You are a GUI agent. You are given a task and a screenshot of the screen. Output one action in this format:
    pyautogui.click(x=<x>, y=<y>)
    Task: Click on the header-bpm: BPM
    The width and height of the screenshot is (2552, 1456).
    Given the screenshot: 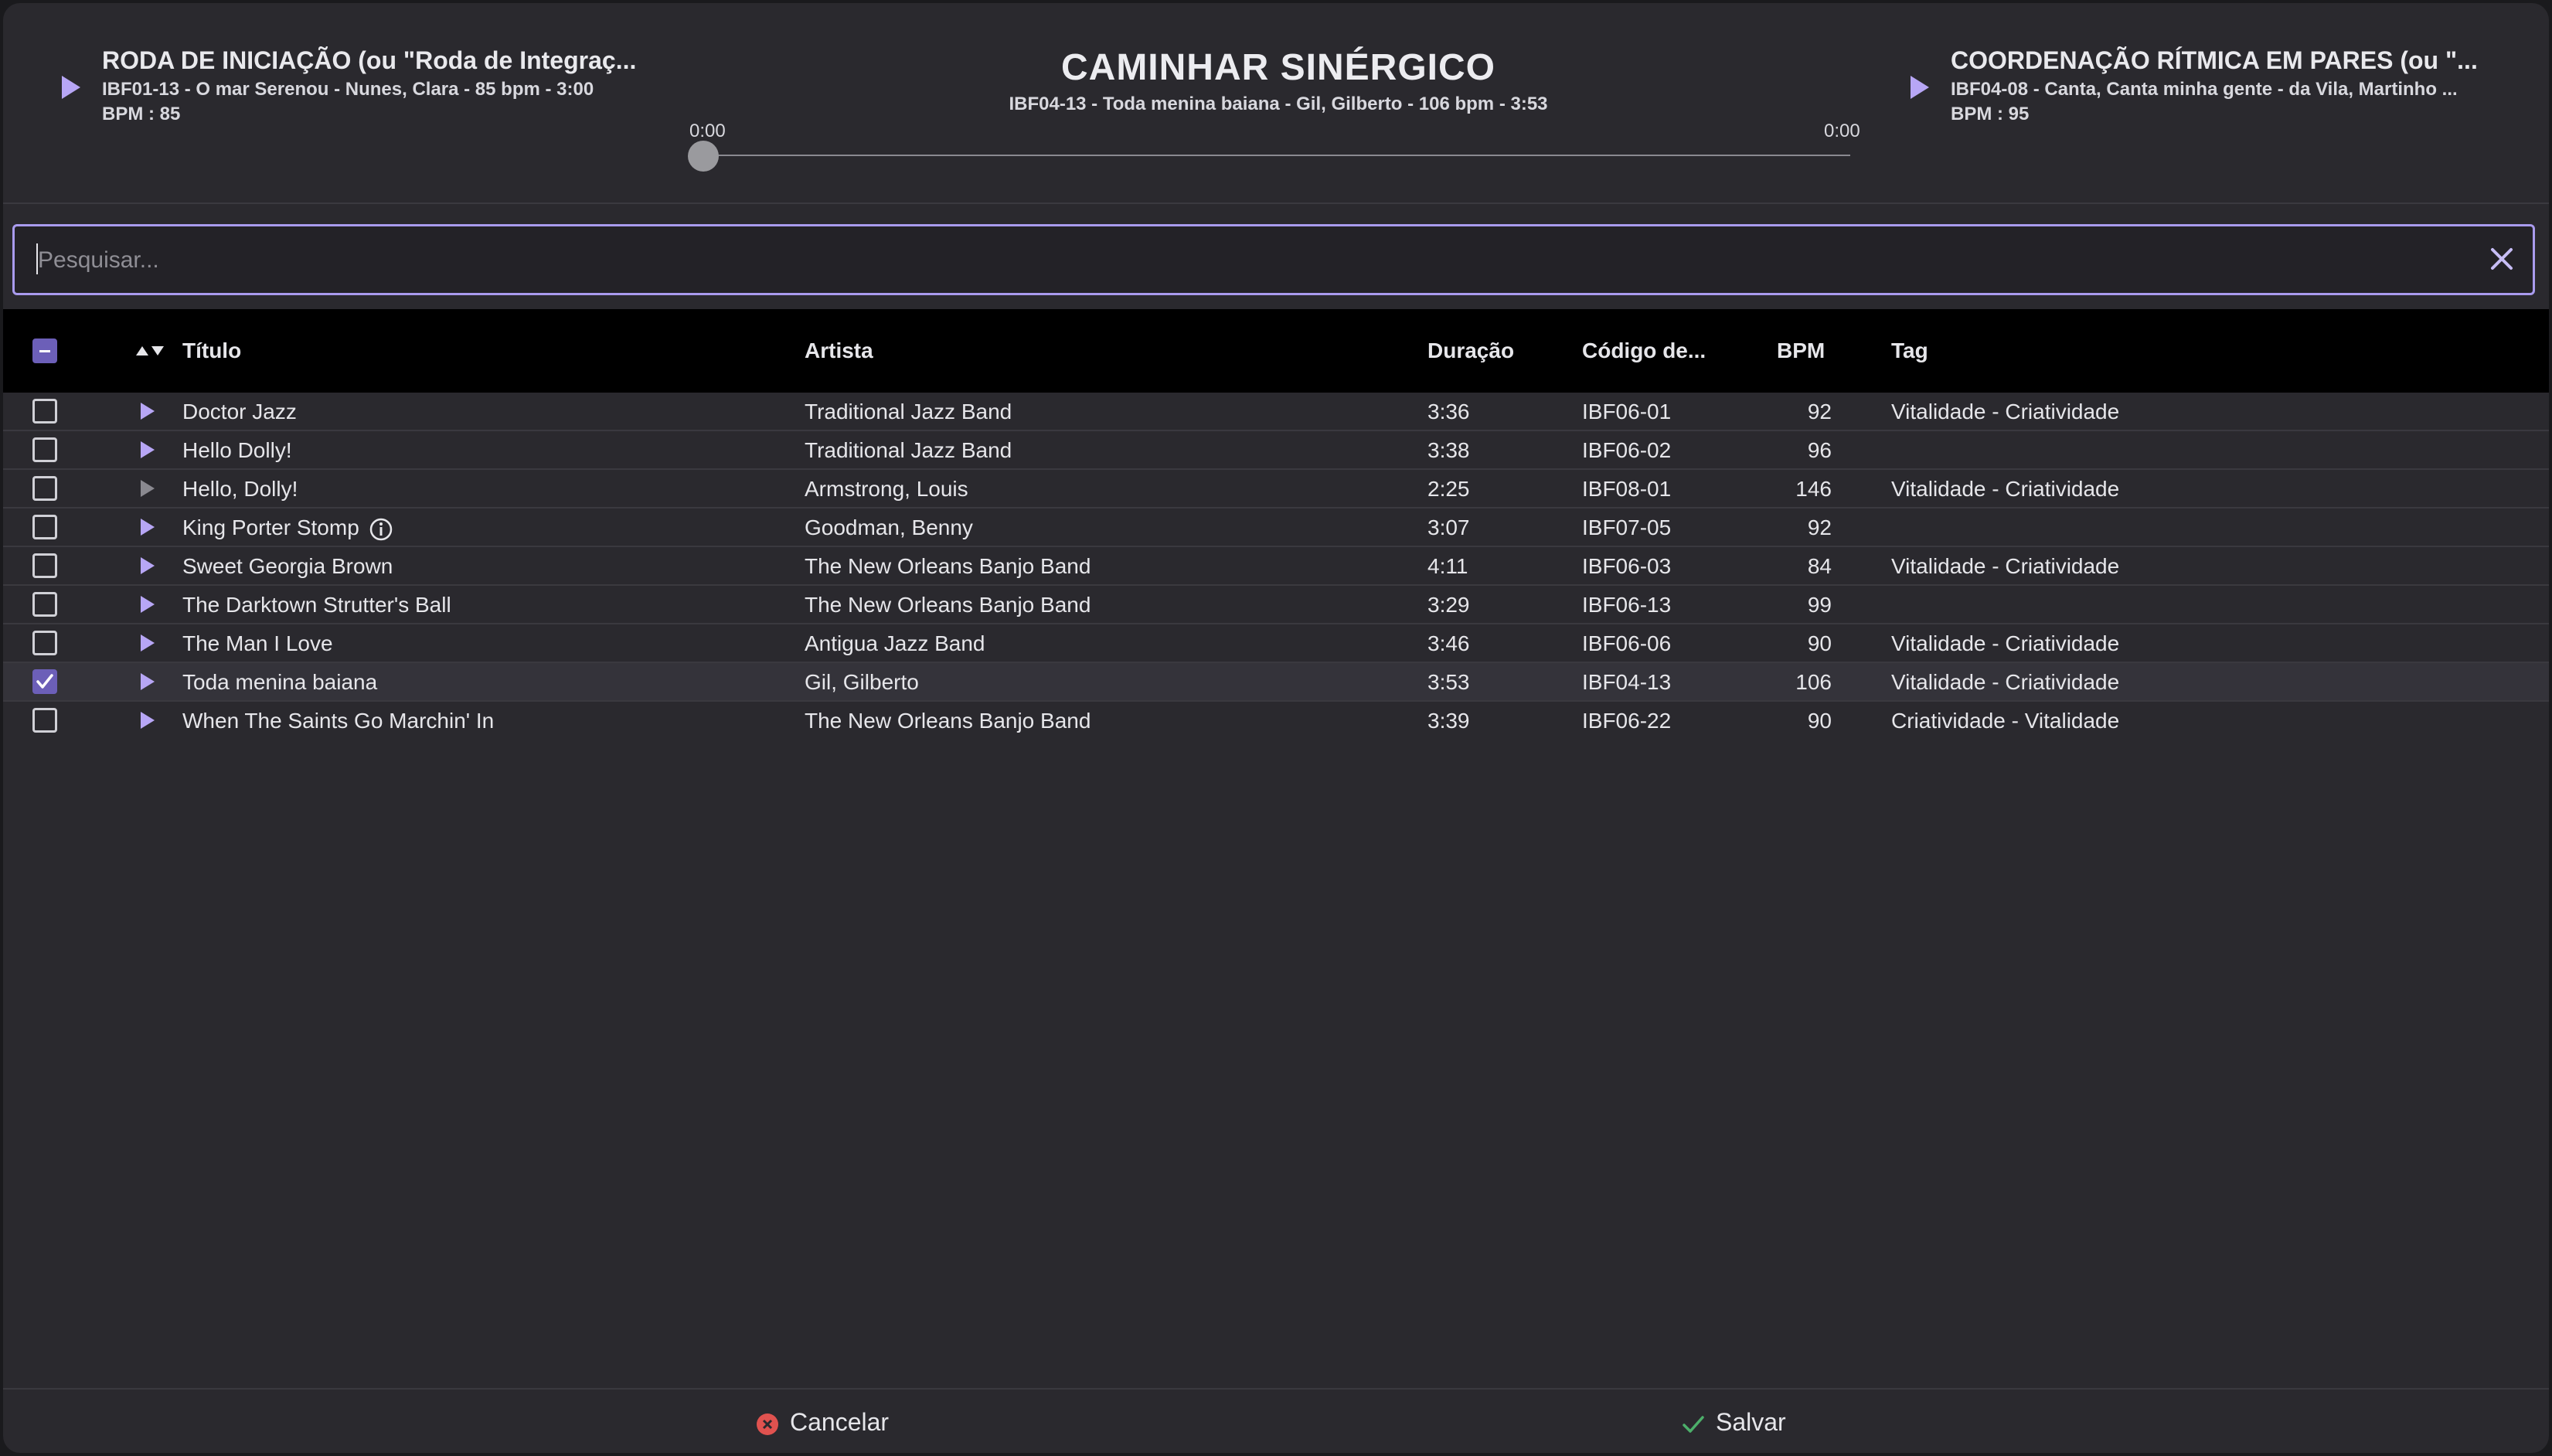 What is the action you would take?
    pyautogui.click(x=1801, y=350)
    